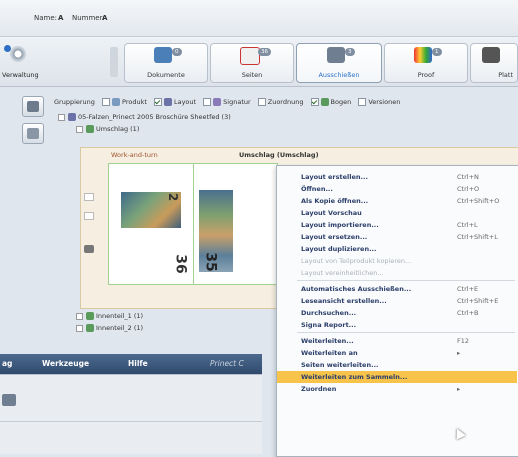 This screenshot has width=518, height=457. I want to click on scroll-left-button, so click(114, 62).